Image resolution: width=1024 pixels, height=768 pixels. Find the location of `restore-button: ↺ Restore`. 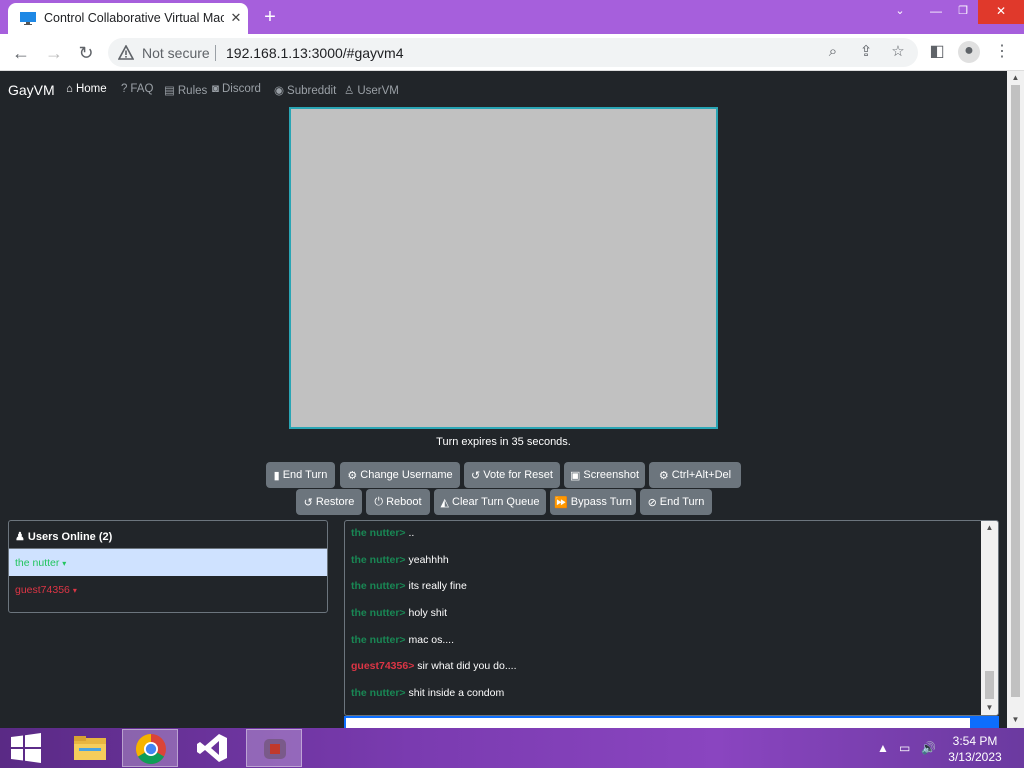

restore-button: ↺ Restore is located at coordinates (329, 502).